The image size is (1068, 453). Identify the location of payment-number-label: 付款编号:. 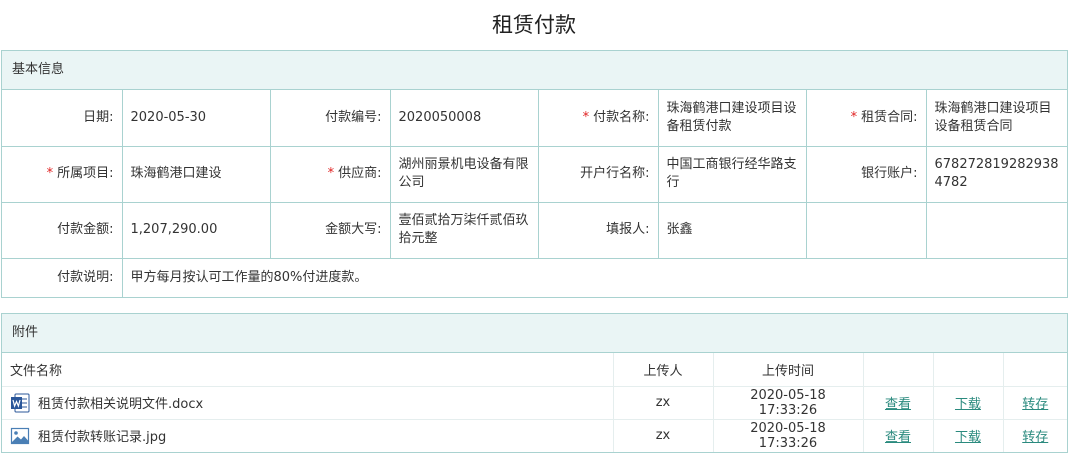
(330, 118).